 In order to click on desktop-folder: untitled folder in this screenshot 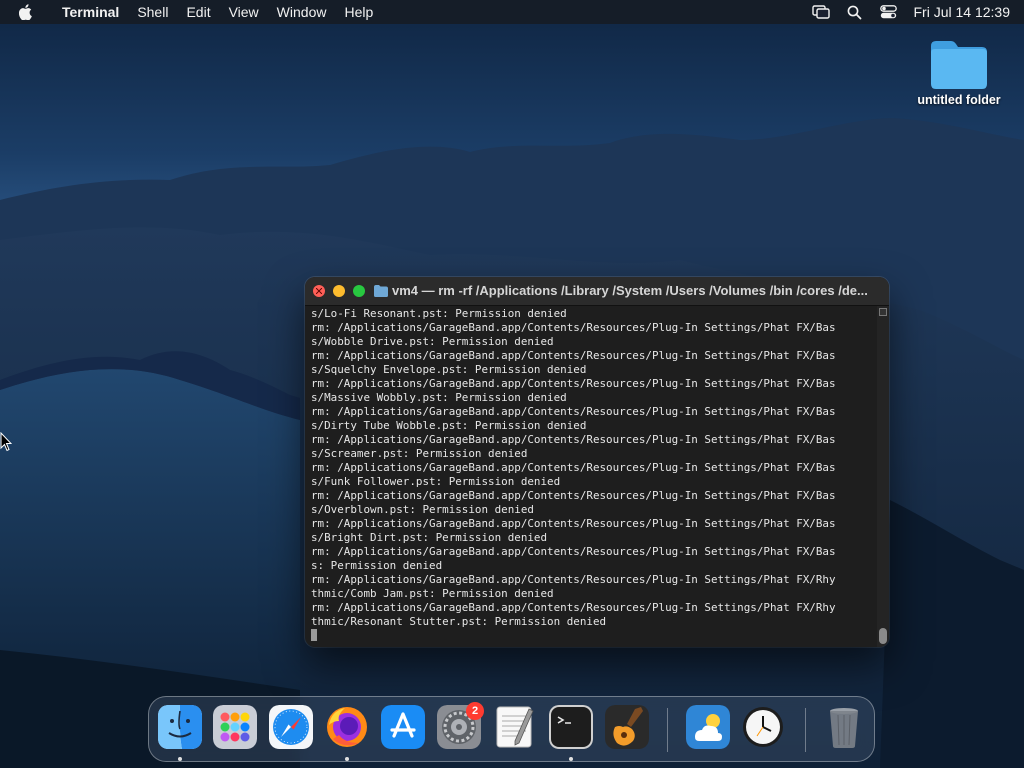, I will do `click(959, 72)`.